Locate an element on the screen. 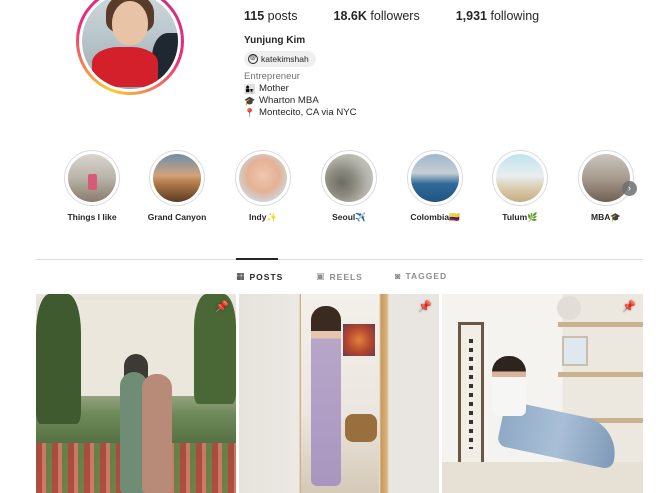  bio-line: 📍 Montecito, CA via NYC is located at coordinates (300, 113).